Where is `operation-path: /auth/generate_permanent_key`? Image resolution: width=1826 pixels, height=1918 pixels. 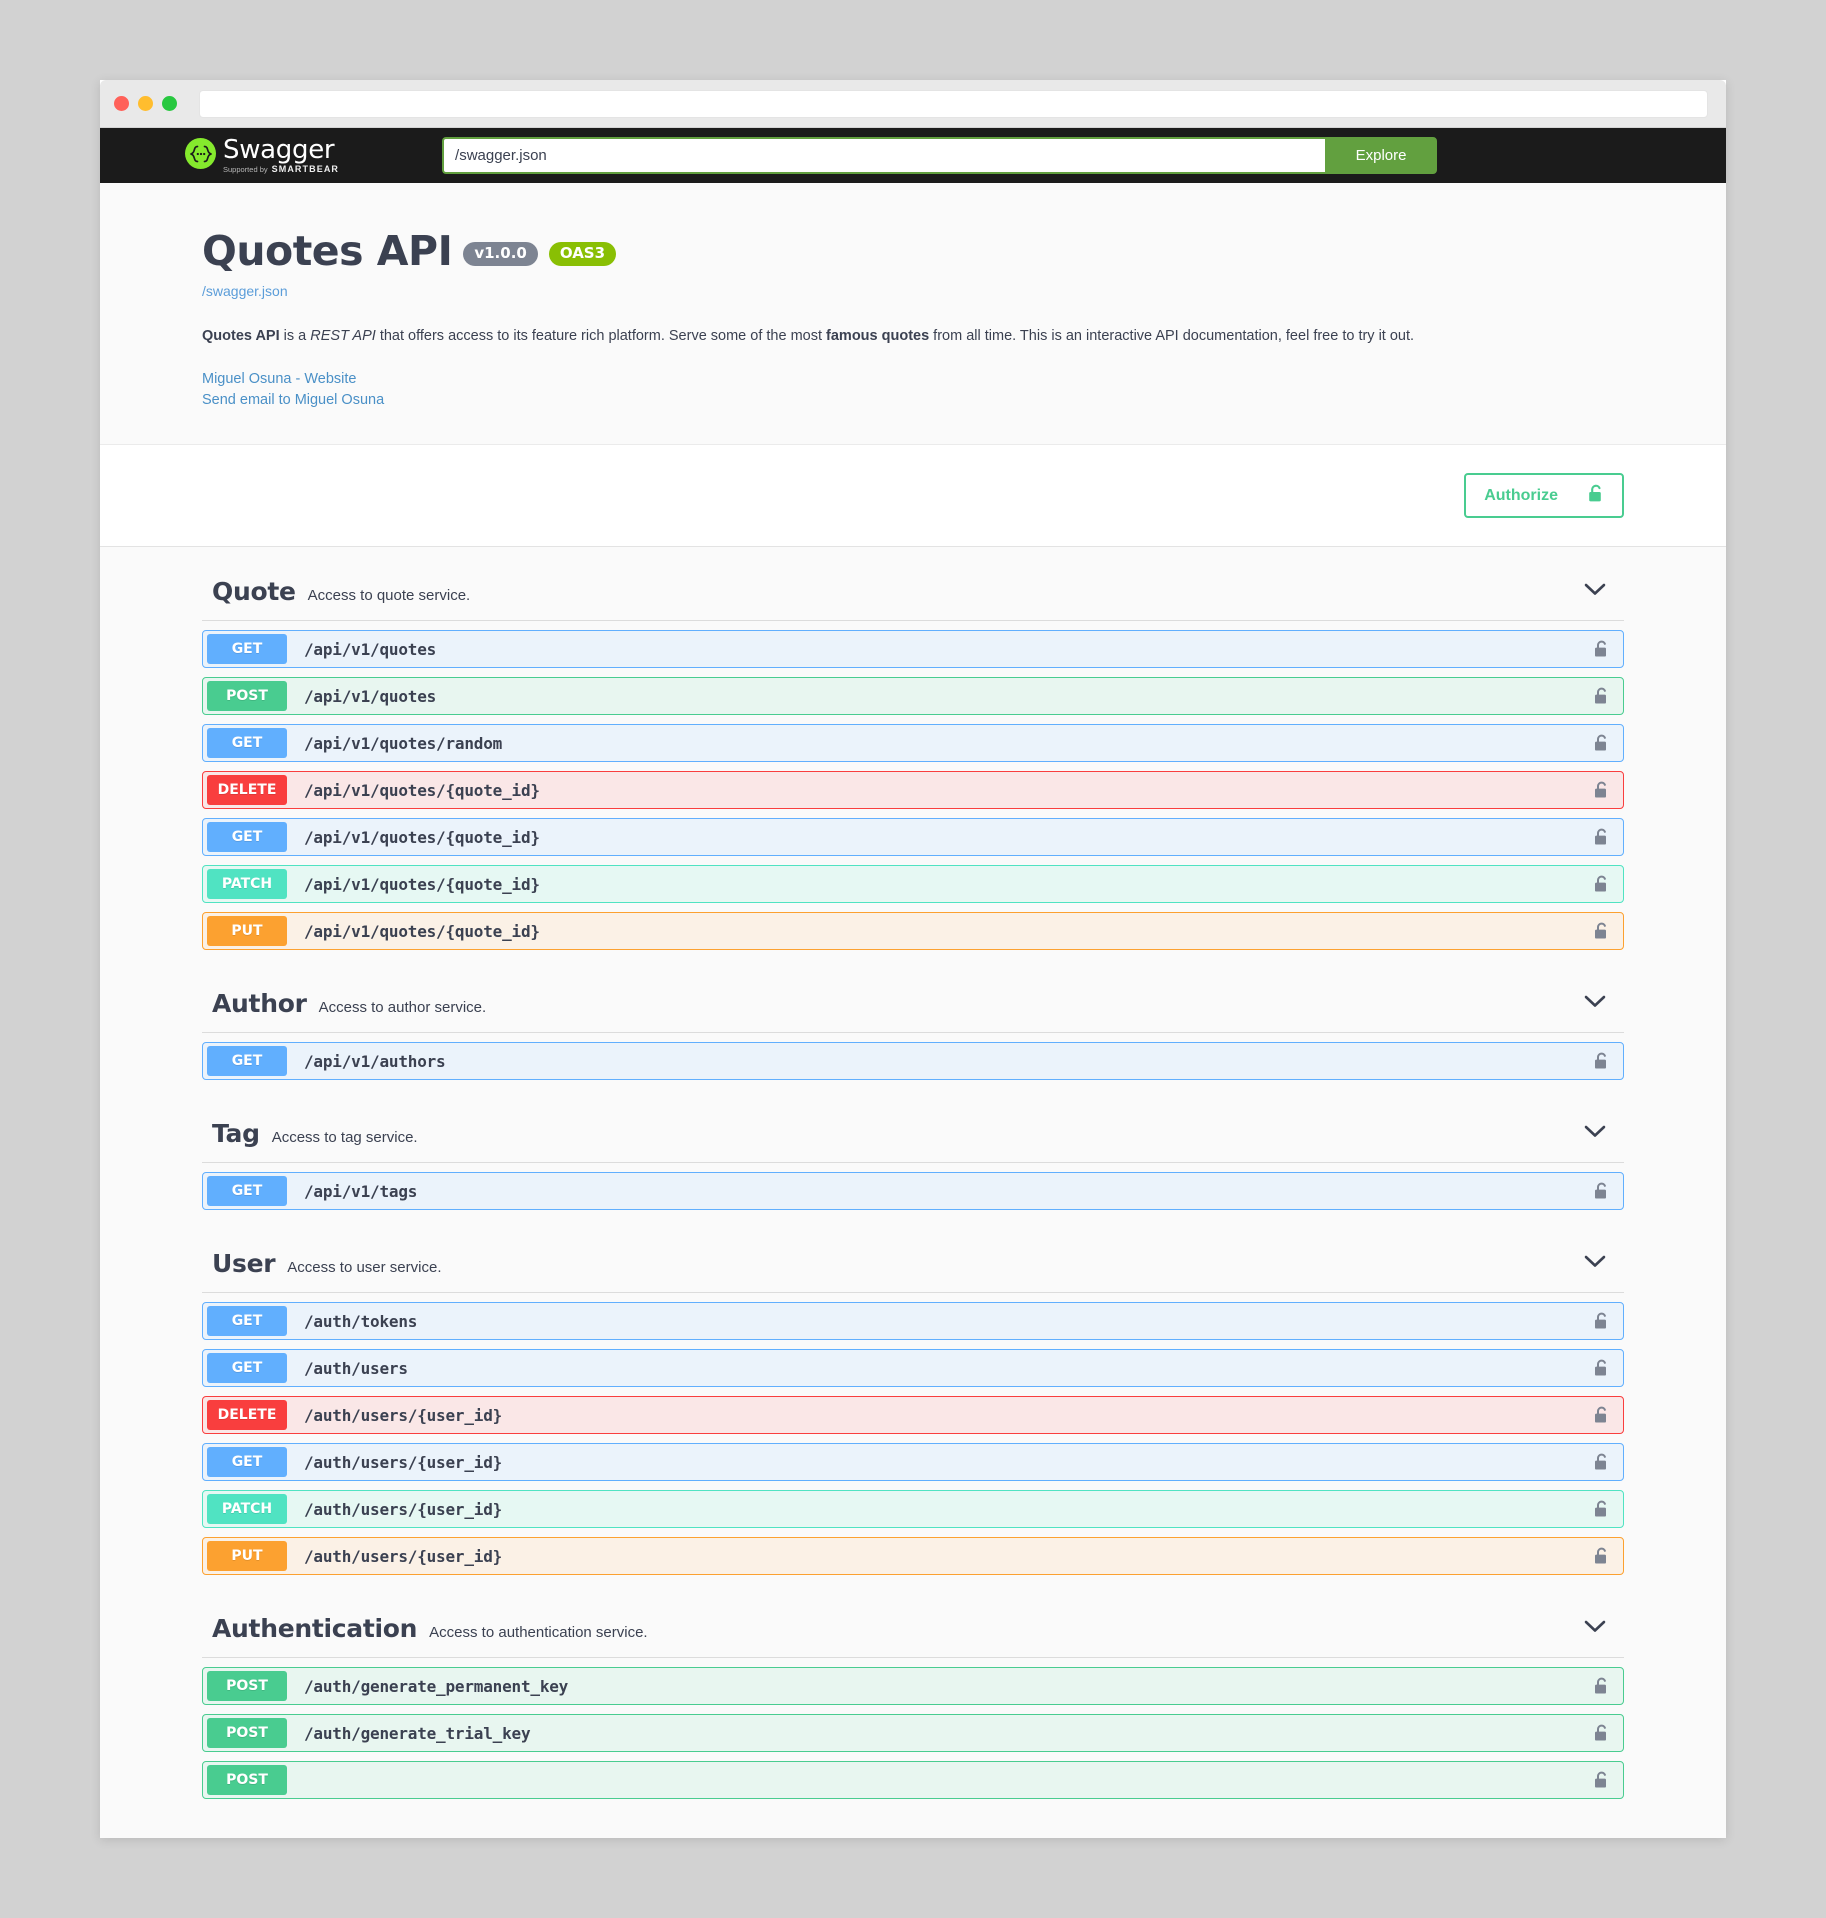
operation-path: /auth/generate_permanent_key is located at coordinates (436, 1686).